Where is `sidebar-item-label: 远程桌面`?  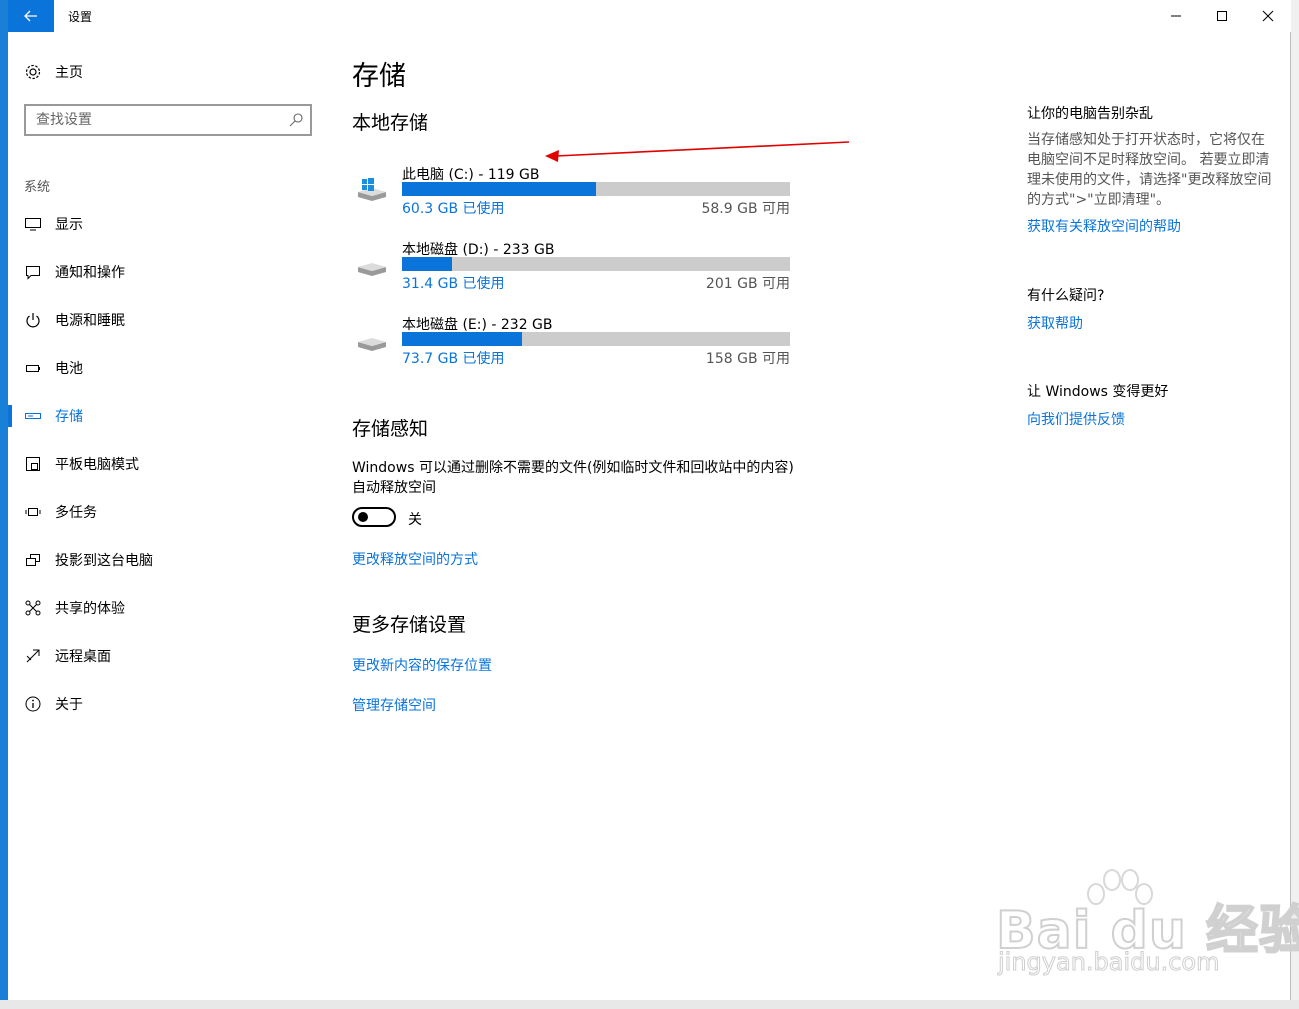
sidebar-item-label: 远程桌面 is located at coordinates (83, 657).